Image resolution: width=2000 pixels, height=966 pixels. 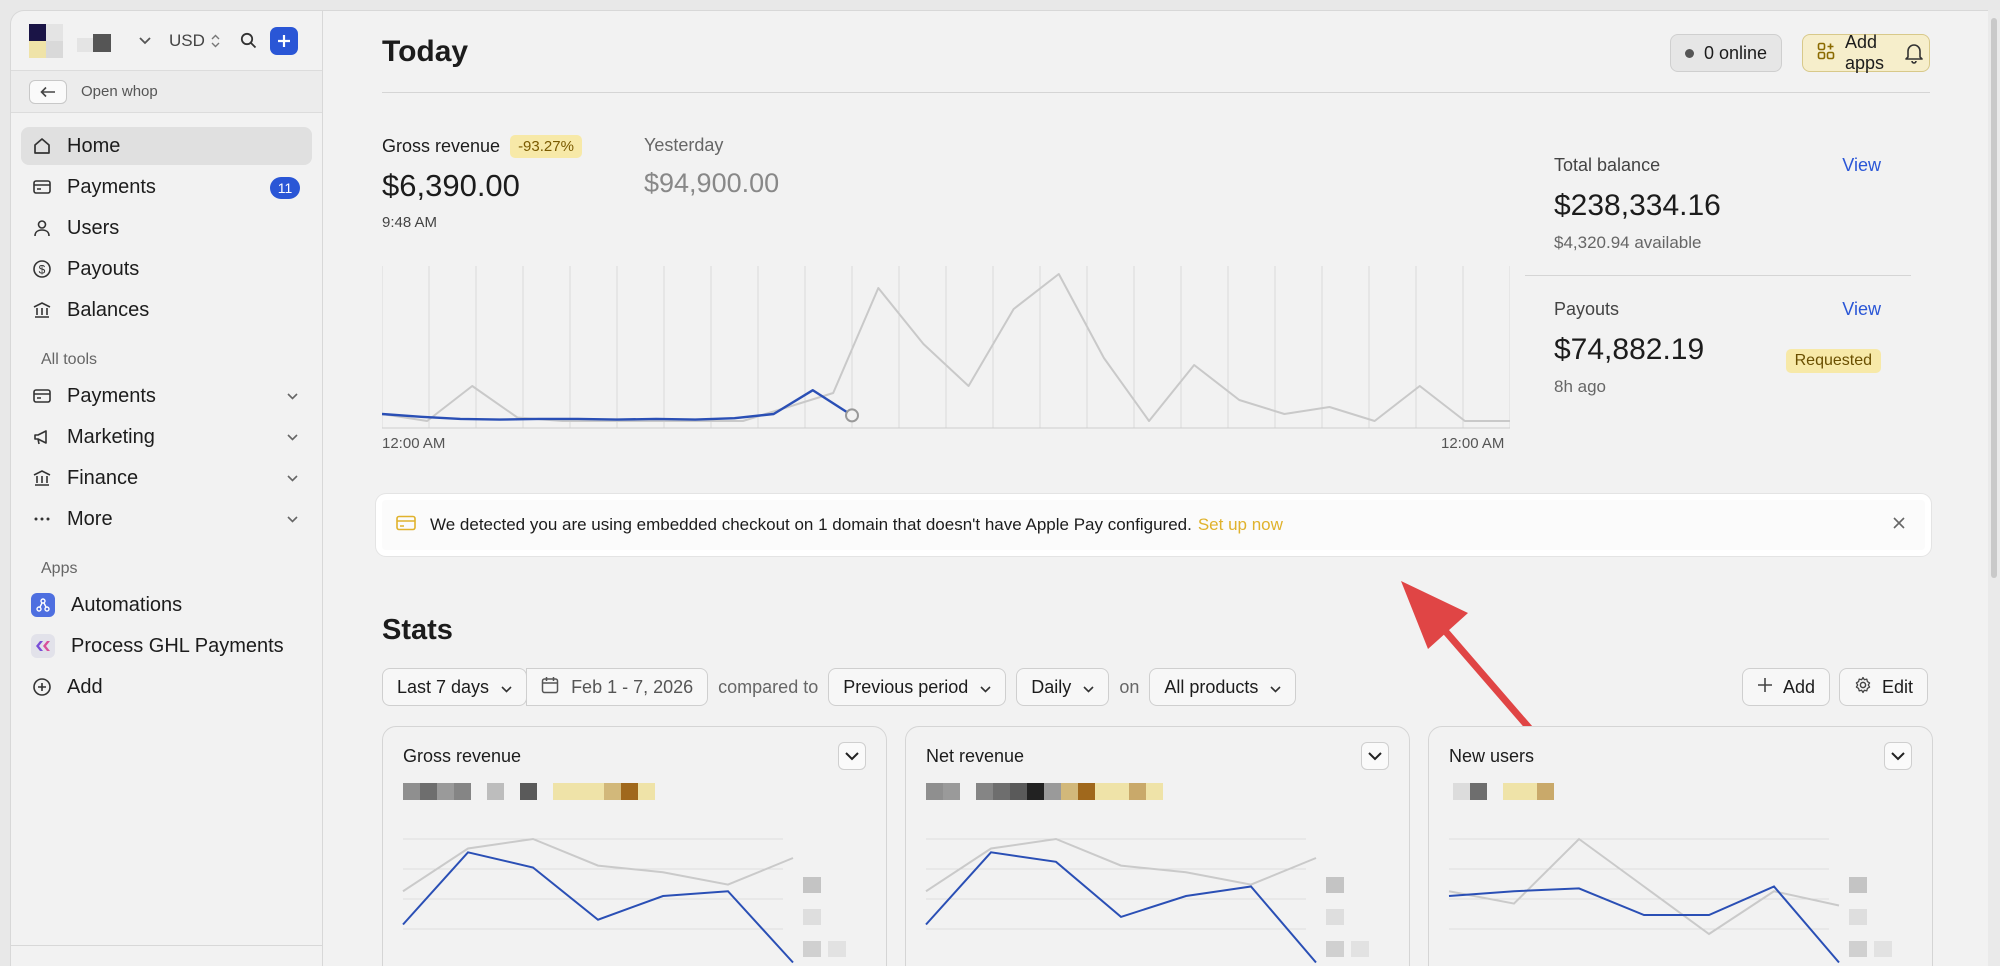 What do you see at coordinates (166, 92) in the screenshot?
I see `open-whop-link: Open whop` at bounding box center [166, 92].